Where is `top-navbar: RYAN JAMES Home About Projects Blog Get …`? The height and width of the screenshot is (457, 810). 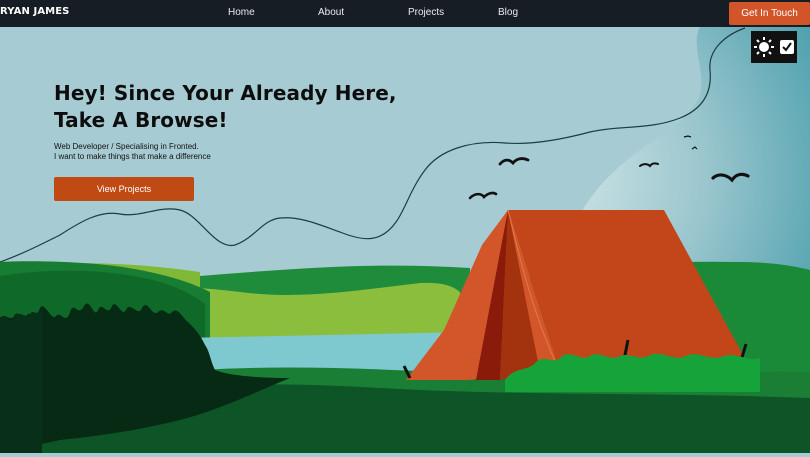
top-navbar: RYAN JAMES Home About Projects Blog Get … is located at coordinates (405, 13).